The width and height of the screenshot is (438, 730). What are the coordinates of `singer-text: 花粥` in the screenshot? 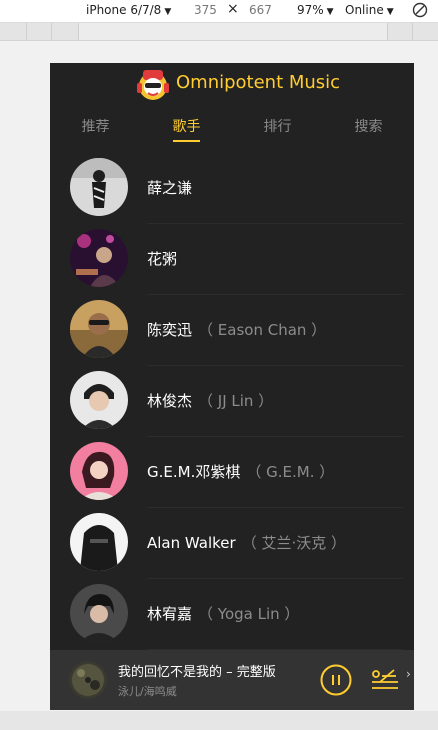 It's located at (165, 258).